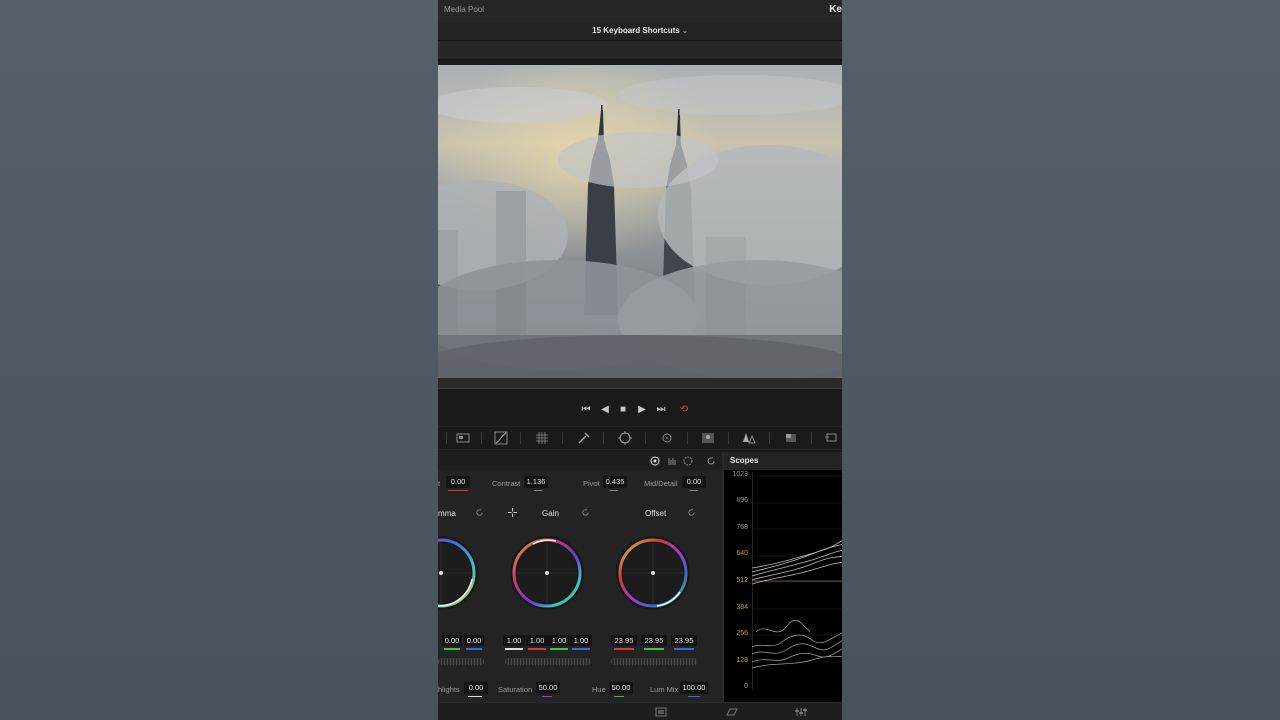  What do you see at coordinates (684, 410) in the screenshot?
I see `loop-icon: ⟲` at bounding box center [684, 410].